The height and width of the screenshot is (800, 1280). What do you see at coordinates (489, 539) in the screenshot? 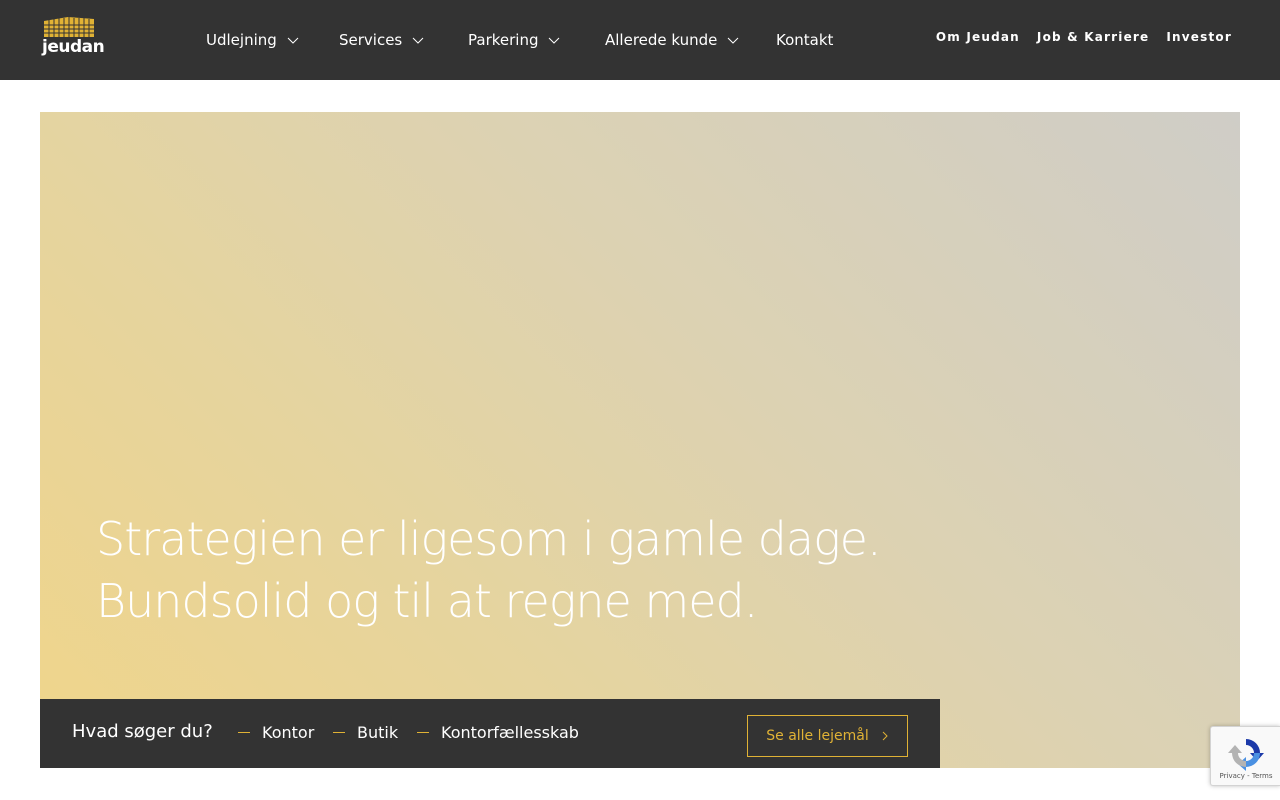
I see `hero-heading-line-1: Strategien er ligesom i gamle dage.` at bounding box center [489, 539].